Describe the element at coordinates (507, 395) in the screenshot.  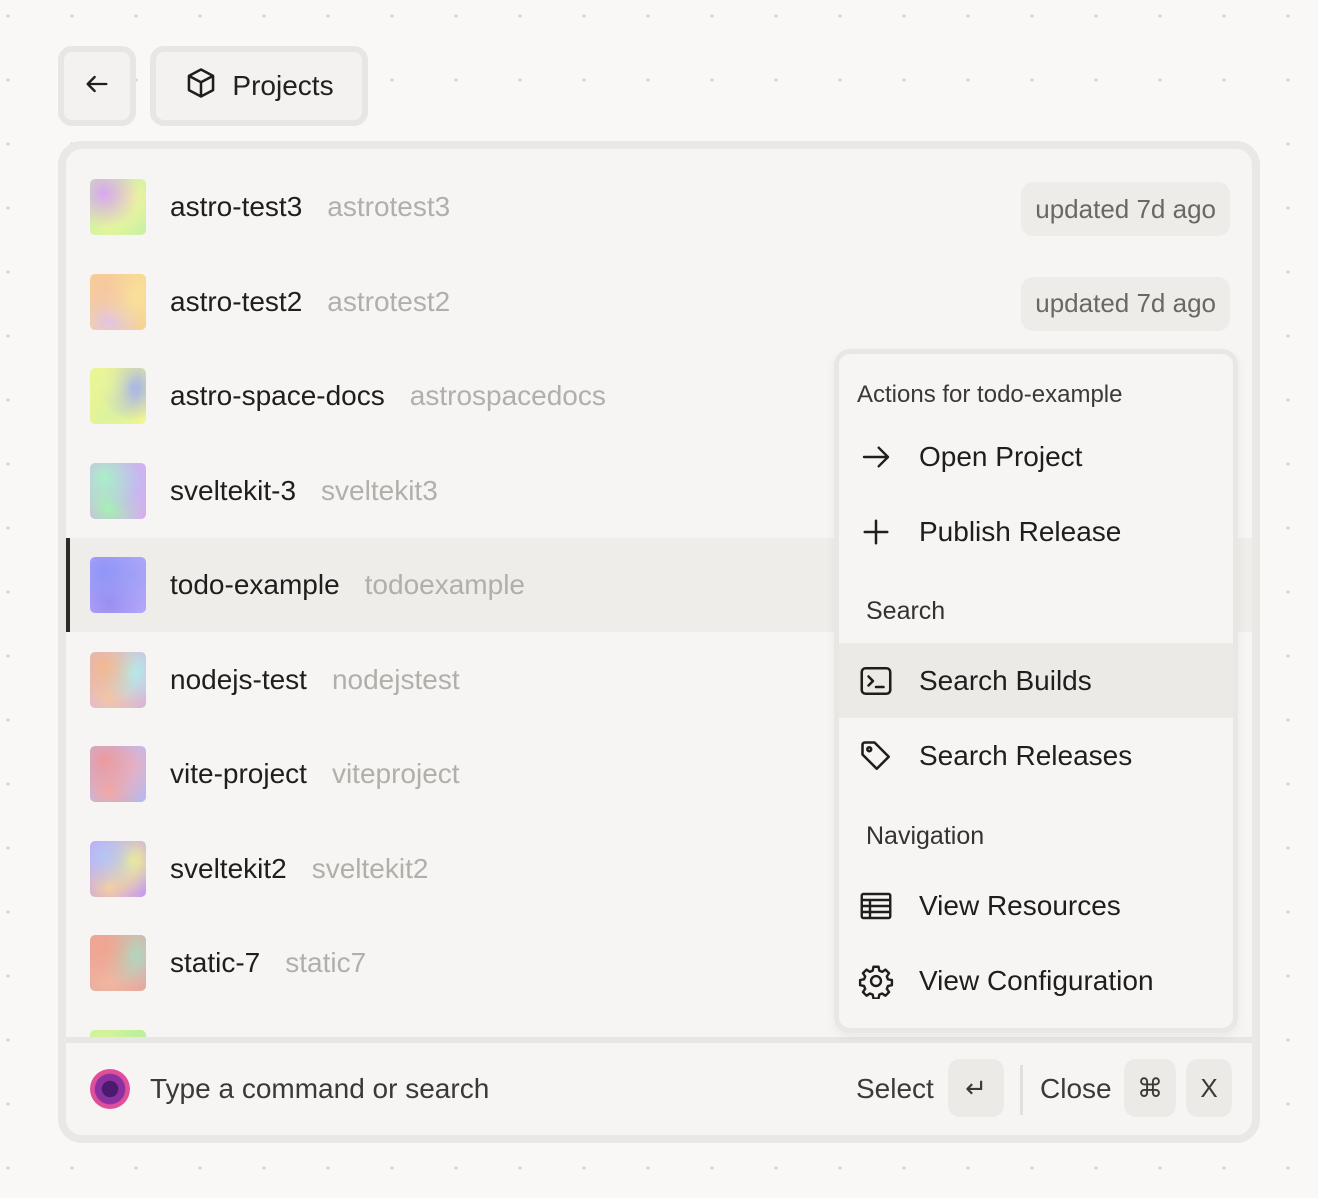
I see `project-slug: astrospacedocs` at that location.